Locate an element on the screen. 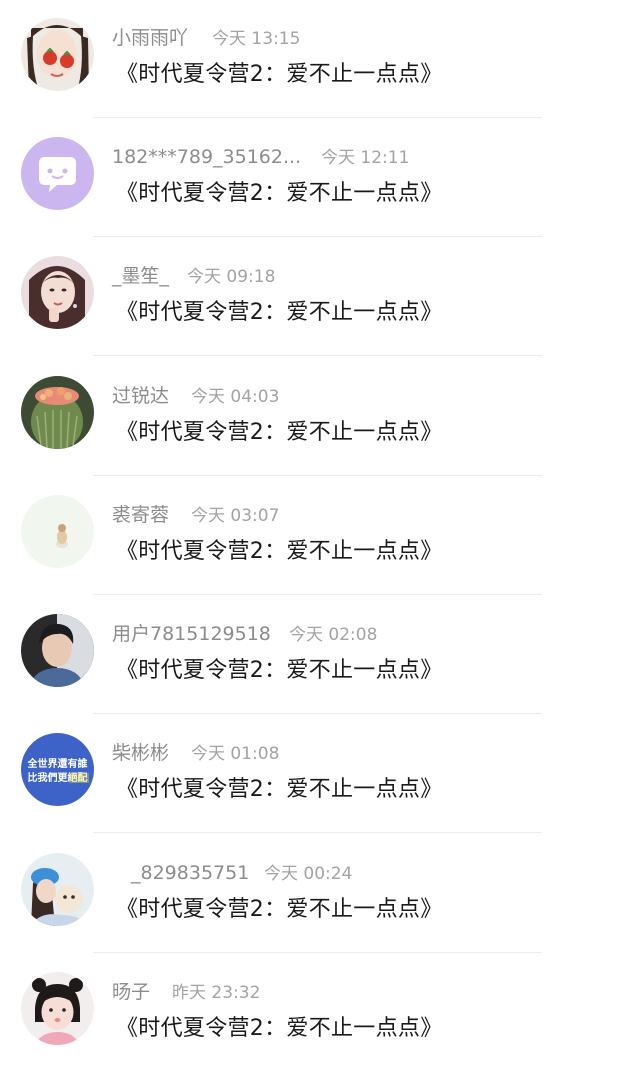 The width and height of the screenshot is (640, 1076). avatar-boy-portrait-icon is located at coordinates (57, 650).